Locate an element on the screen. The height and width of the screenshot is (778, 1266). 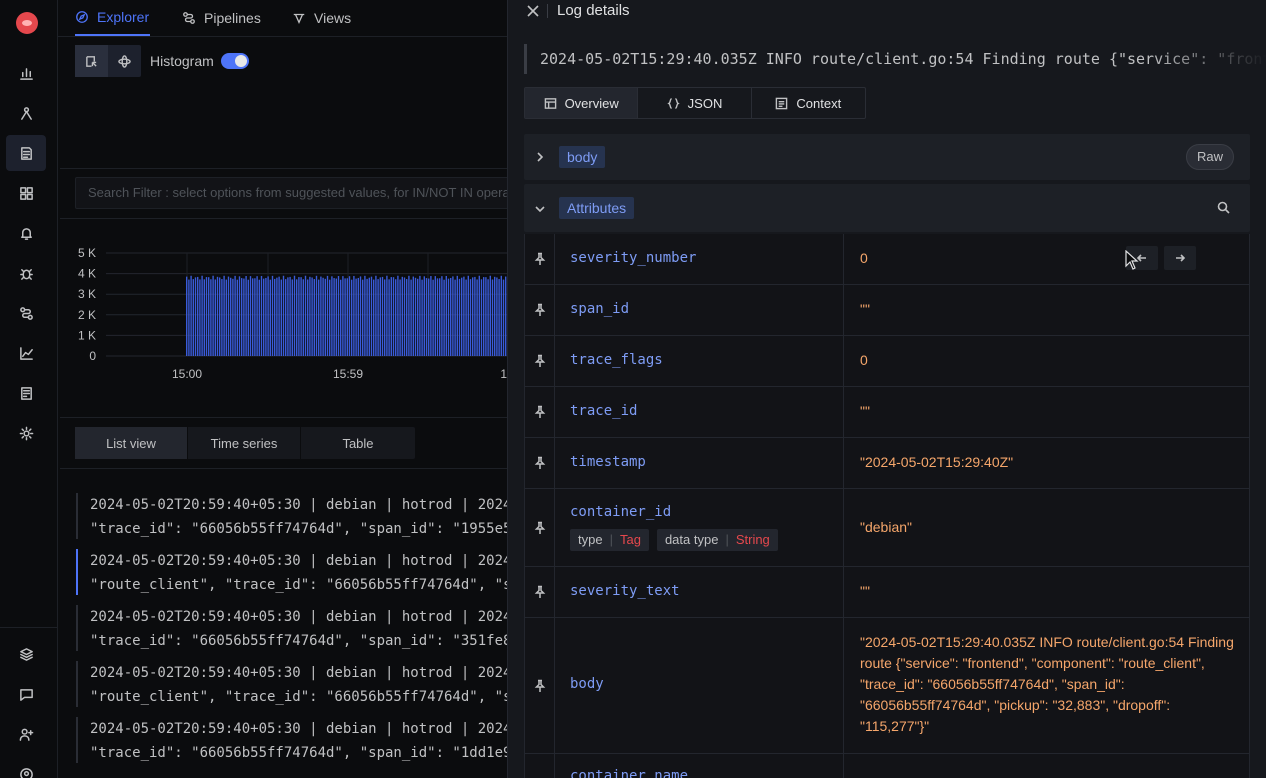
attribute-key: timestamp is located at coordinates (608, 462).